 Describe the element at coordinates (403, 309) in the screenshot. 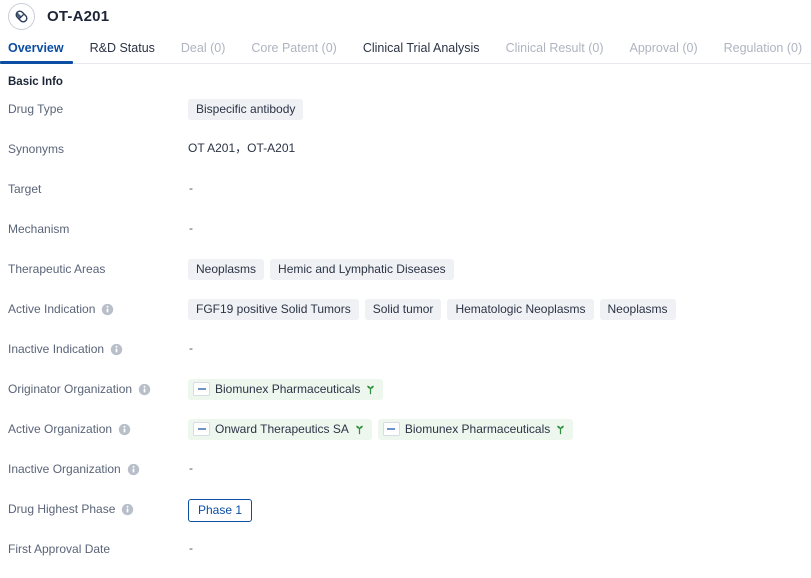

I see `tag-indication: Solid tumor` at that location.